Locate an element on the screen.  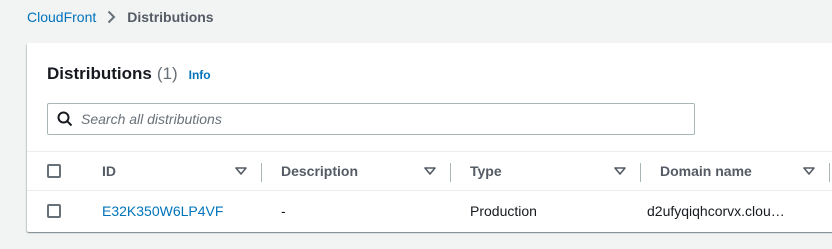
search-icon is located at coordinates (65, 119).